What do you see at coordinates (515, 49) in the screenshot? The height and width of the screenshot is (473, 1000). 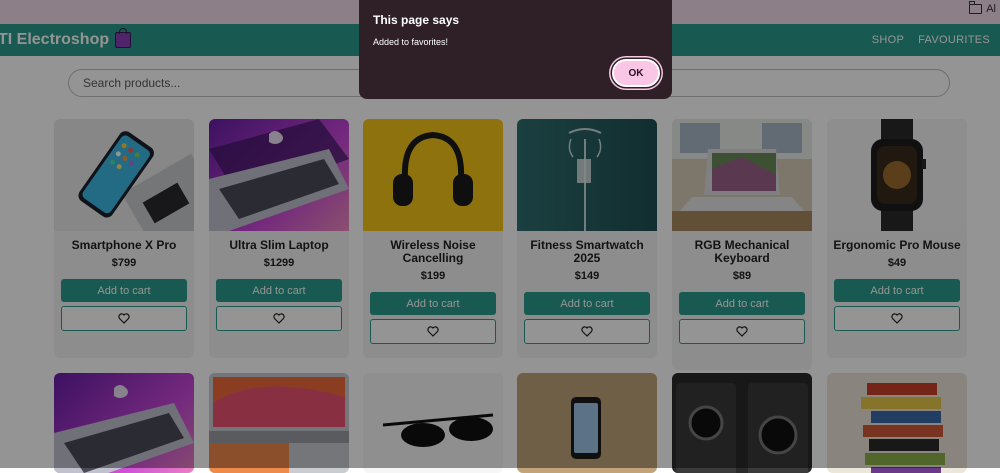 I see `alert-dialog: This page says Added to favorites! OK` at bounding box center [515, 49].